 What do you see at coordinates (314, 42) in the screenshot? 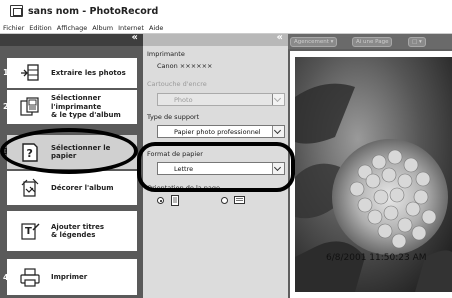
I see `layout-button: Agencement ▾` at bounding box center [314, 42].